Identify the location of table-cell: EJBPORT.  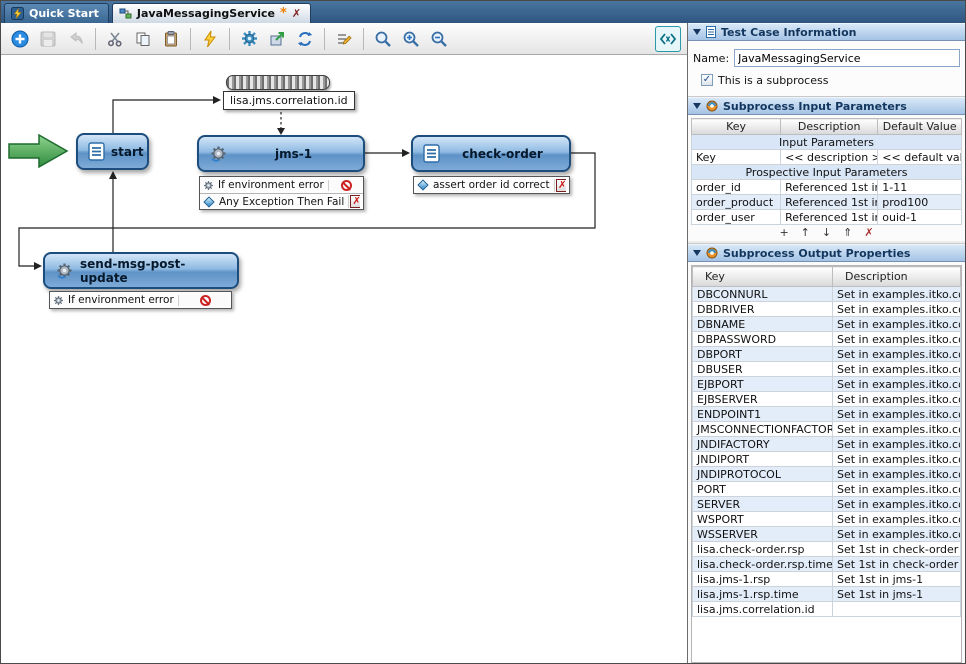
(762, 384).